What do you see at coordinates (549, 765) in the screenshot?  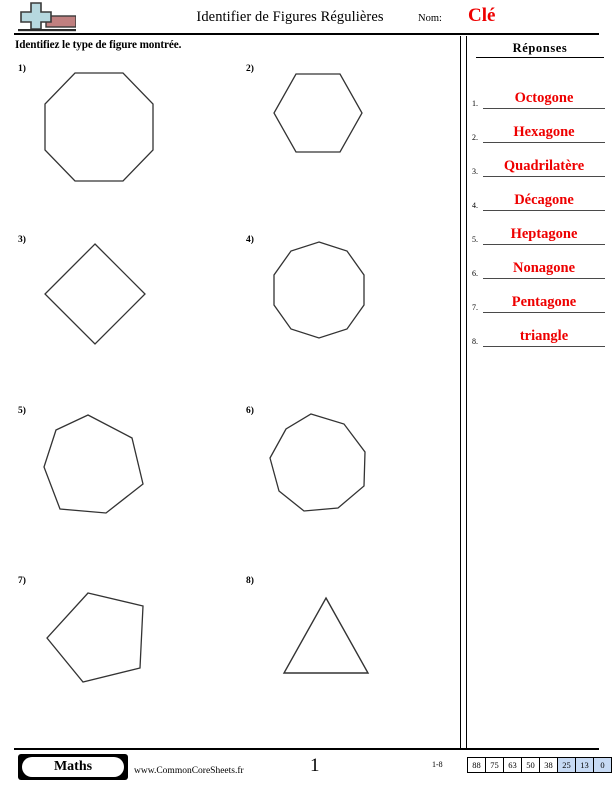 I see `score-cell: 38` at bounding box center [549, 765].